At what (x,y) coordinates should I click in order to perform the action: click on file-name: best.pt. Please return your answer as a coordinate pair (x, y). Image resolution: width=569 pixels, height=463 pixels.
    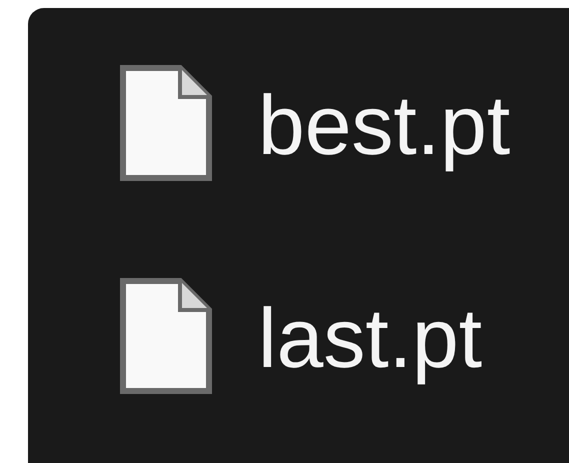
    Looking at the image, I should click on (384, 123).